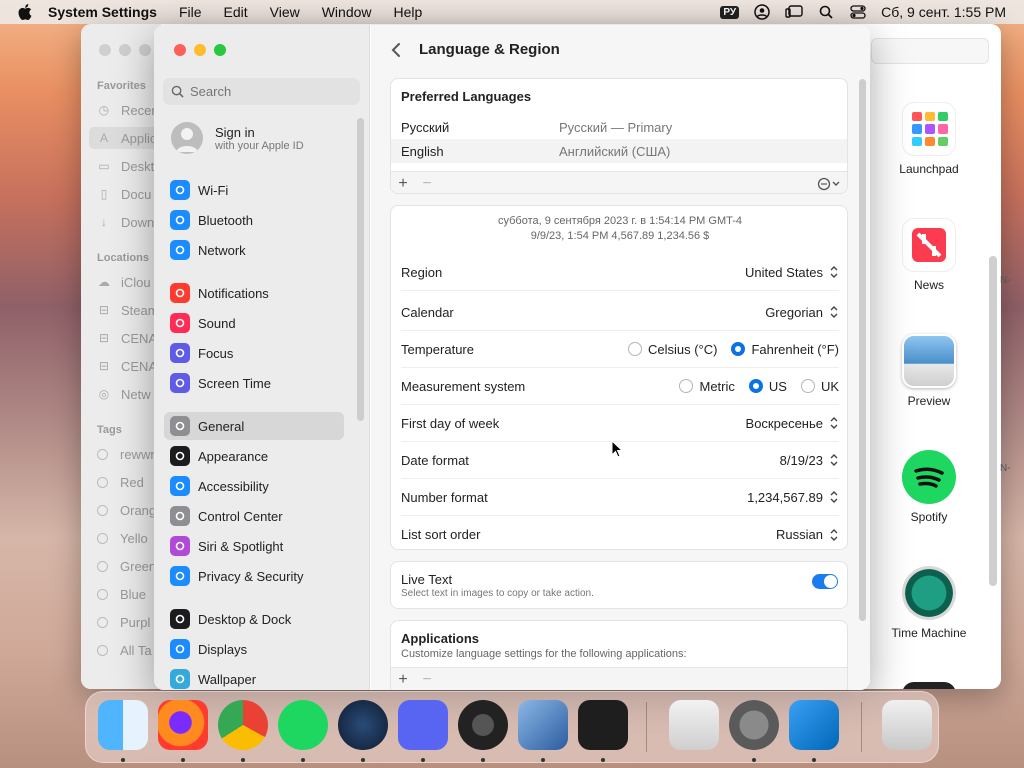  I want to click on sidebar-item-wallpaper: Wallpaper, so click(254, 677).